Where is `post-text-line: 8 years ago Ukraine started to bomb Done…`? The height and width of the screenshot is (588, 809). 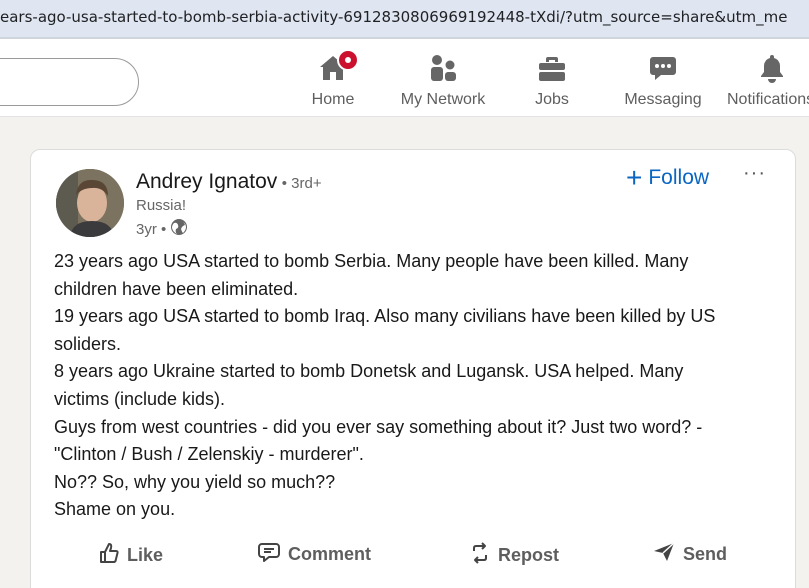 post-text-line: 8 years ago Ukraine started to bomb Done… is located at coordinates (369, 371).